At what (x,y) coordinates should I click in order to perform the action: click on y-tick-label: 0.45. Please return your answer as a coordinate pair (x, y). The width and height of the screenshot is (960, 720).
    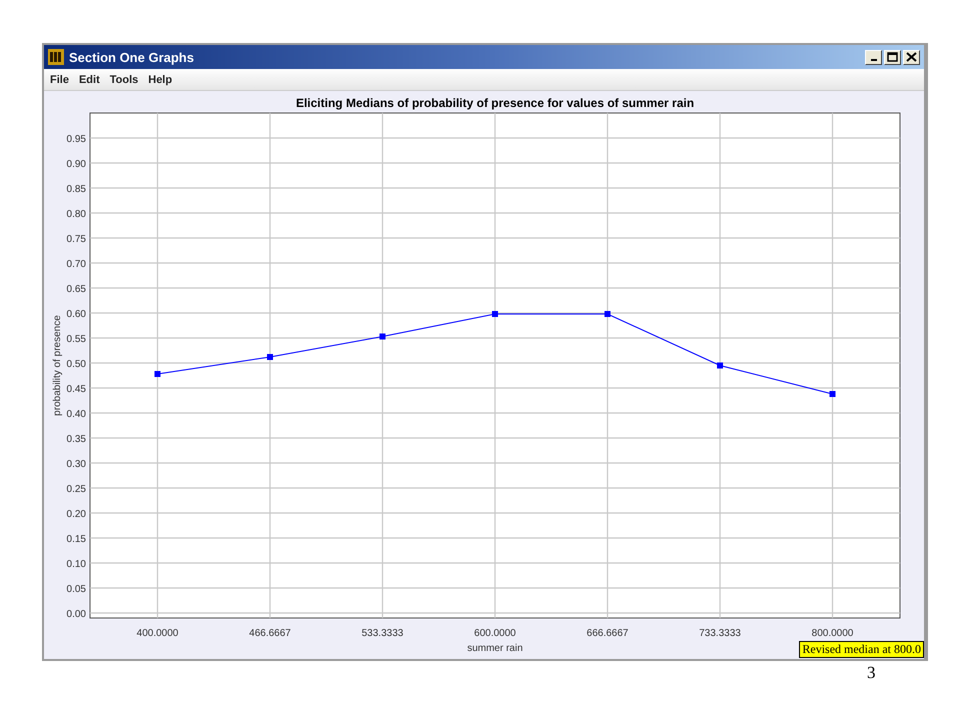
    Looking at the image, I should click on (76, 389).